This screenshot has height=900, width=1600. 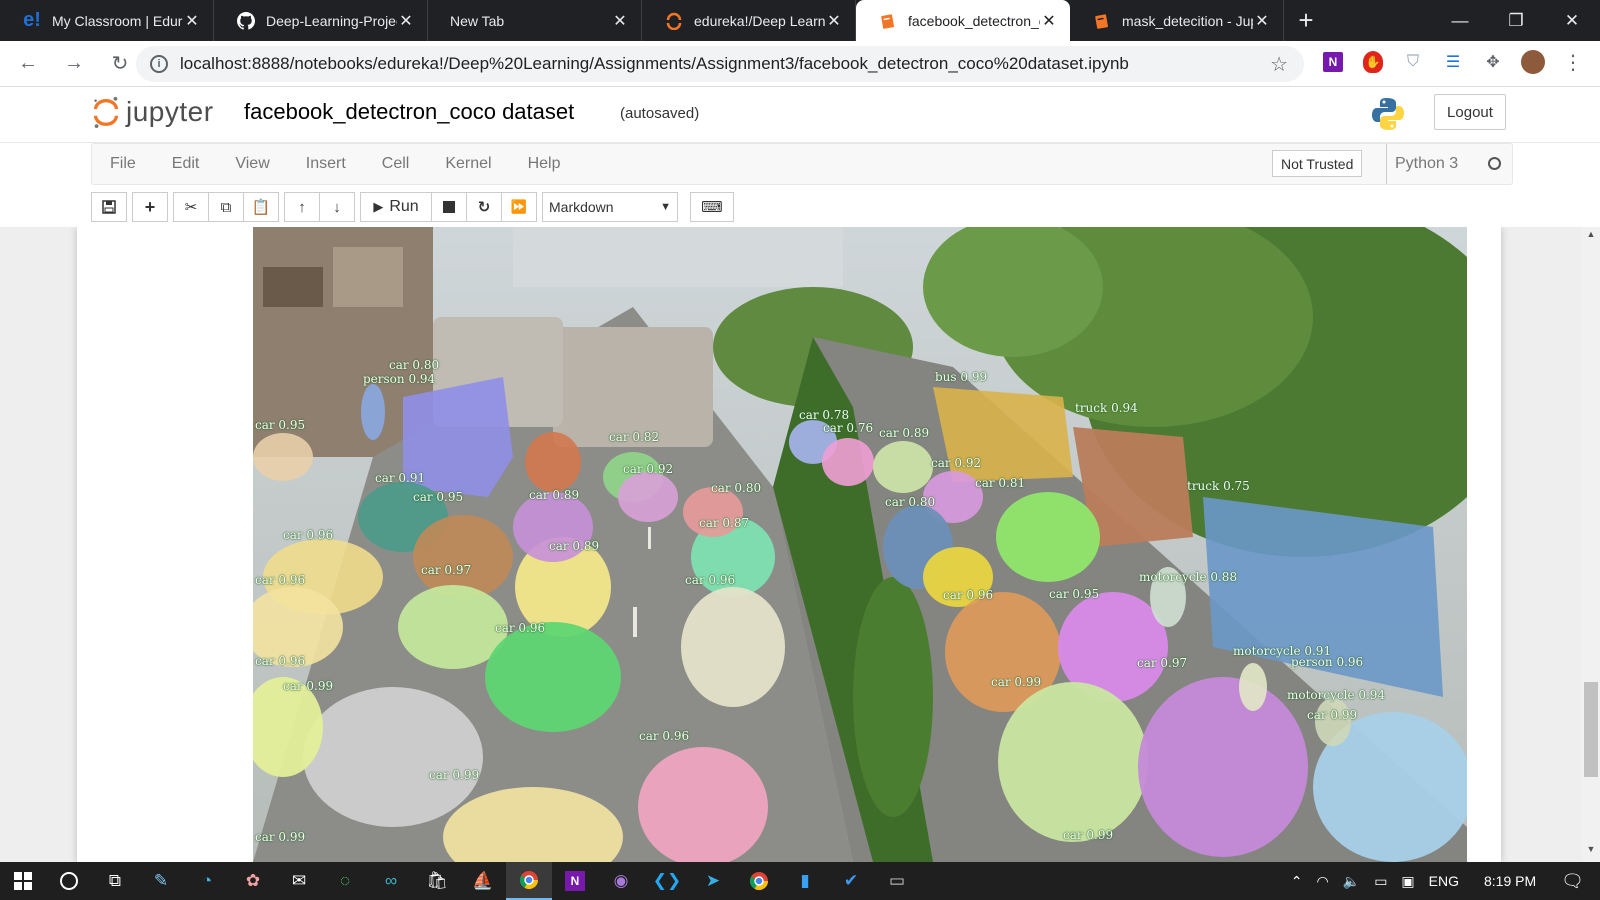 What do you see at coordinates (1177, 20) in the screenshot?
I see `browser-tab: mask_detecition - Jupyter ✕` at bounding box center [1177, 20].